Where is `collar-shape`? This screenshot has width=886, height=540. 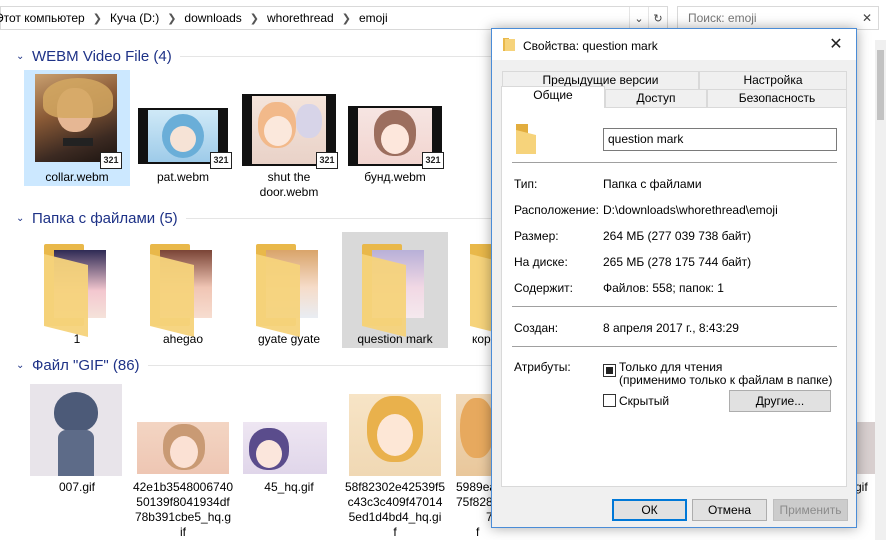
collar-shape is located at coordinates (78, 142).